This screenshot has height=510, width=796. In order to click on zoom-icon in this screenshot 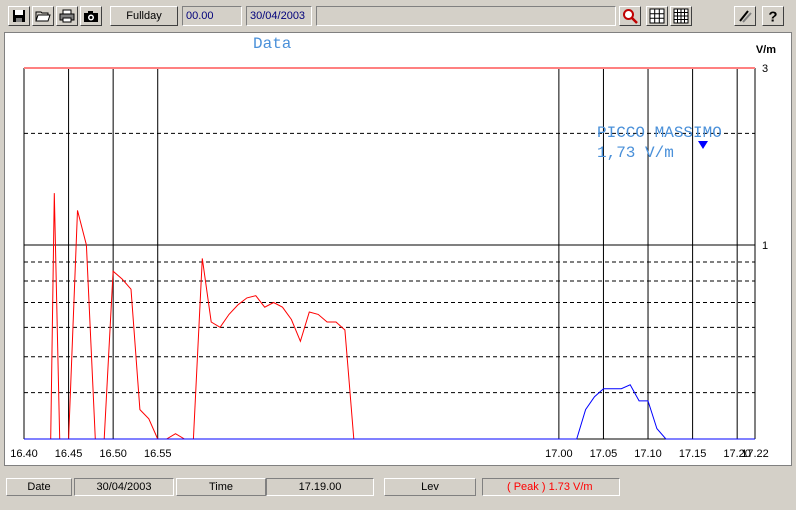, I will do `click(630, 16)`.